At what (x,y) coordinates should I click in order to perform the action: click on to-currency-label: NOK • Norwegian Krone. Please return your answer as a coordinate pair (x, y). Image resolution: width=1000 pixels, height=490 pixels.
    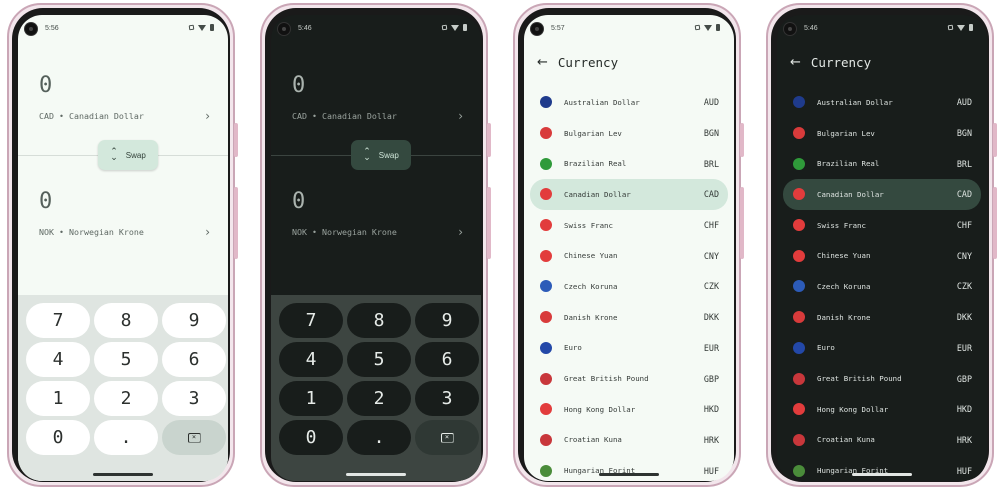
    Looking at the image, I should click on (91, 232).